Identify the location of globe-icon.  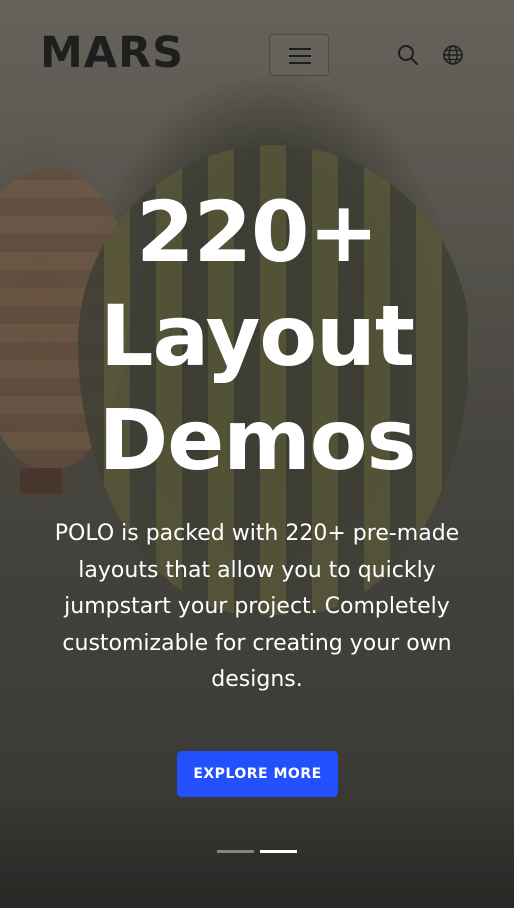
(453, 55).